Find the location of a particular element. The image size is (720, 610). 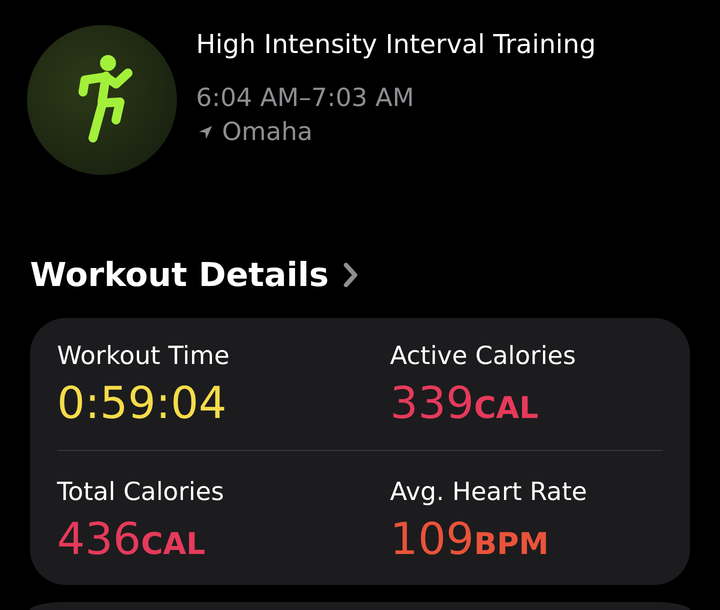

workout-location: Omaha is located at coordinates (267, 132).